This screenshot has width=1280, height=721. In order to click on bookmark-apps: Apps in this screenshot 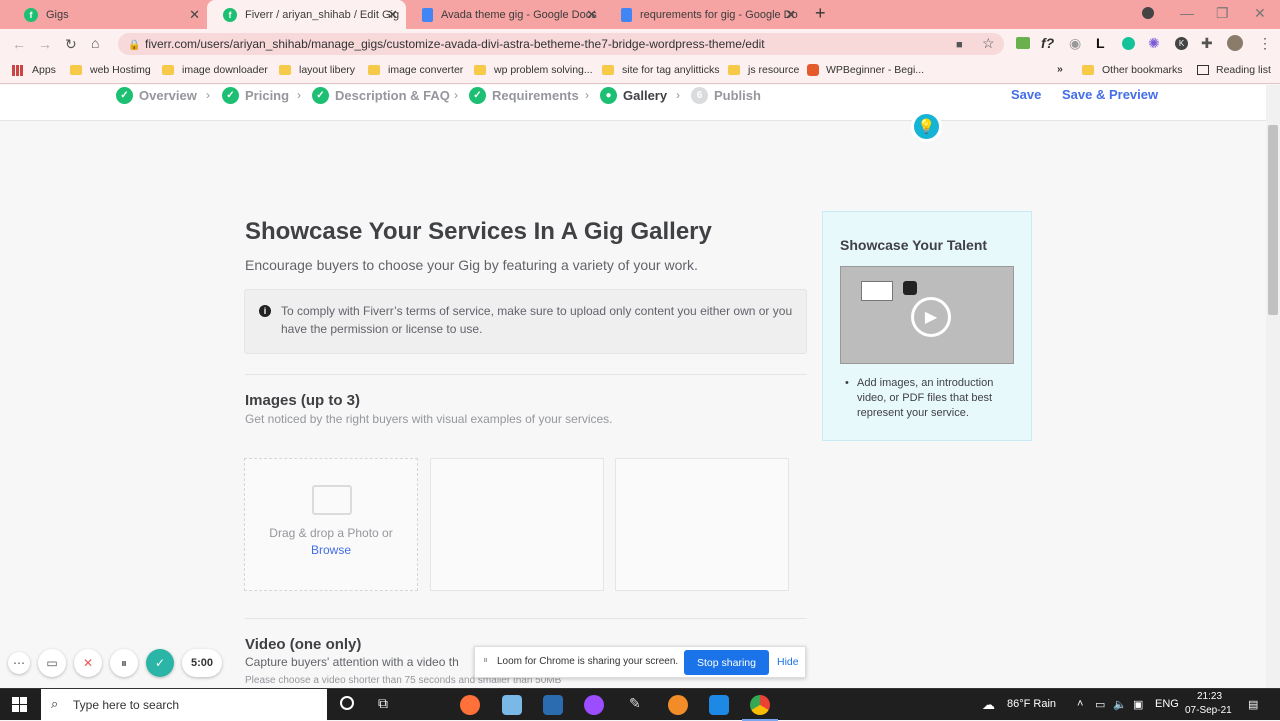, I will do `click(34, 70)`.